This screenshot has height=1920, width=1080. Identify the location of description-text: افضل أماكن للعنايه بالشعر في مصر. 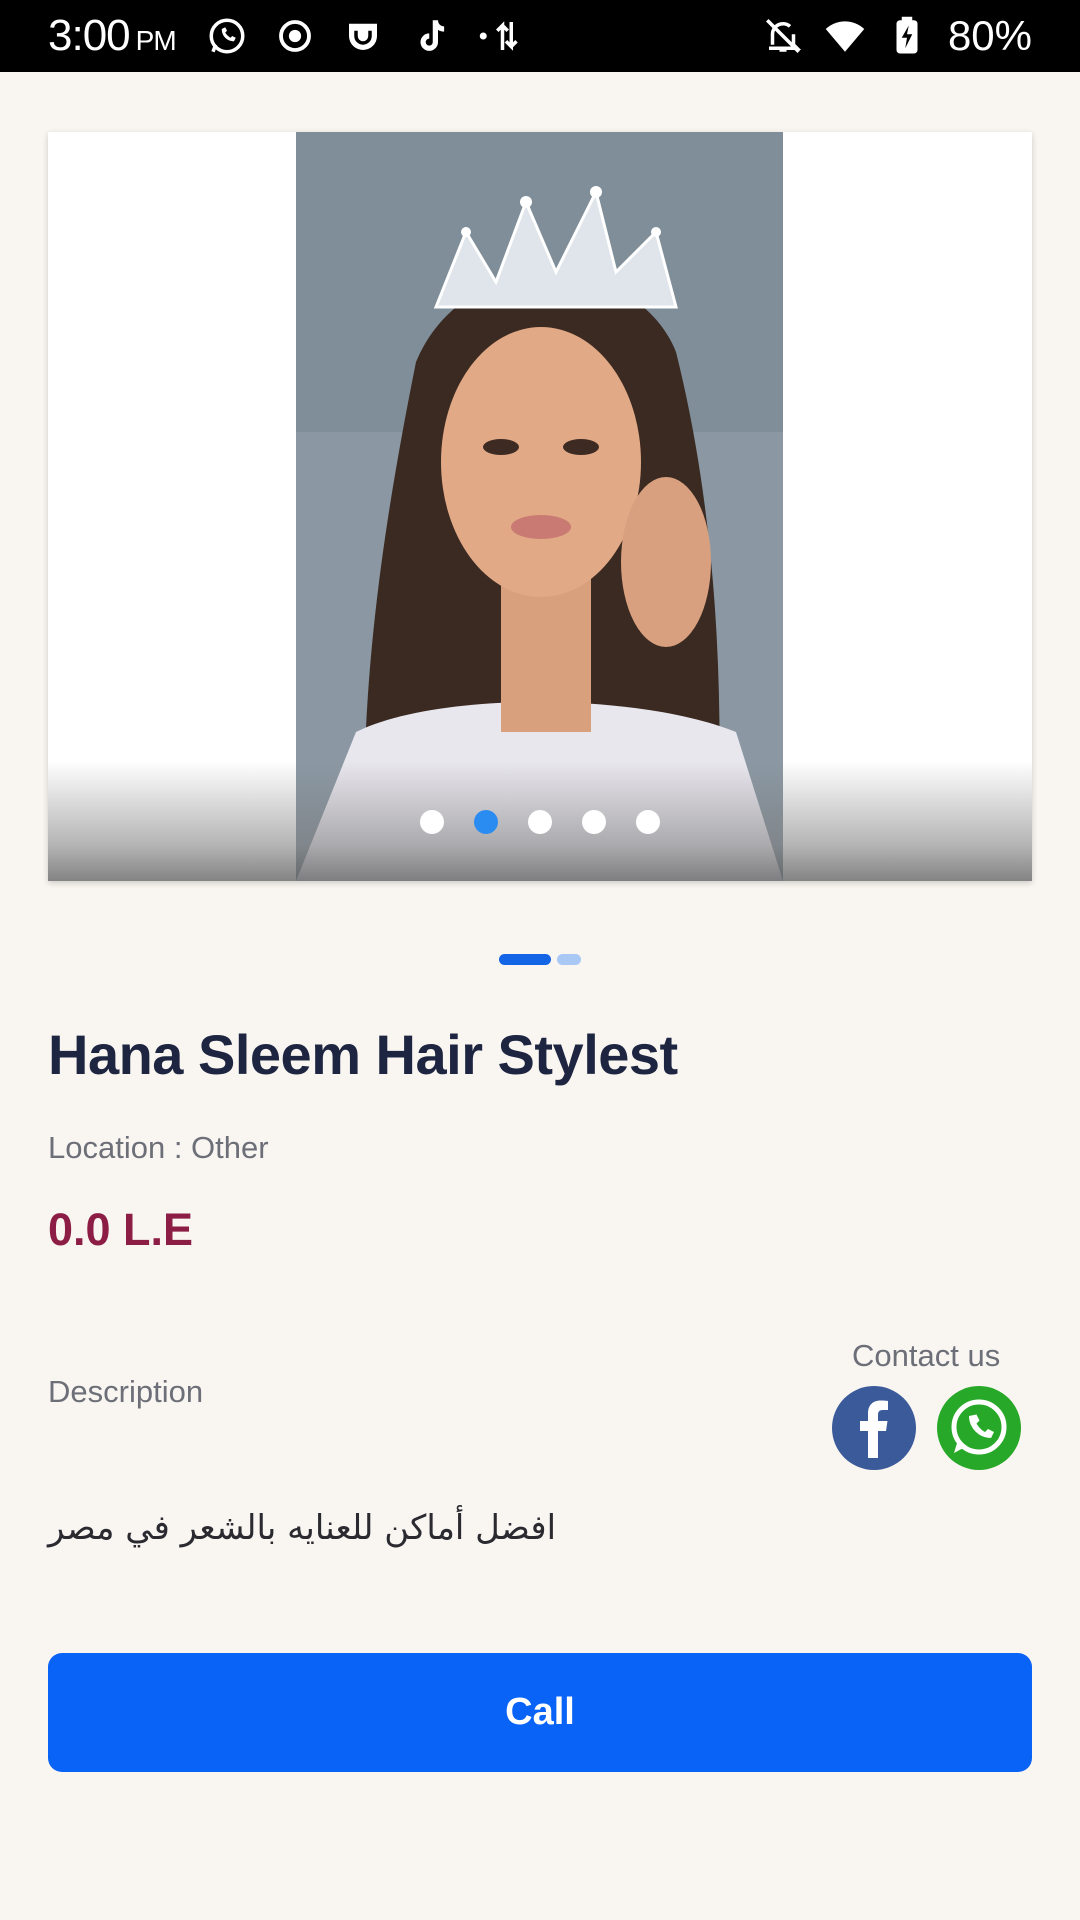
(302, 1528).